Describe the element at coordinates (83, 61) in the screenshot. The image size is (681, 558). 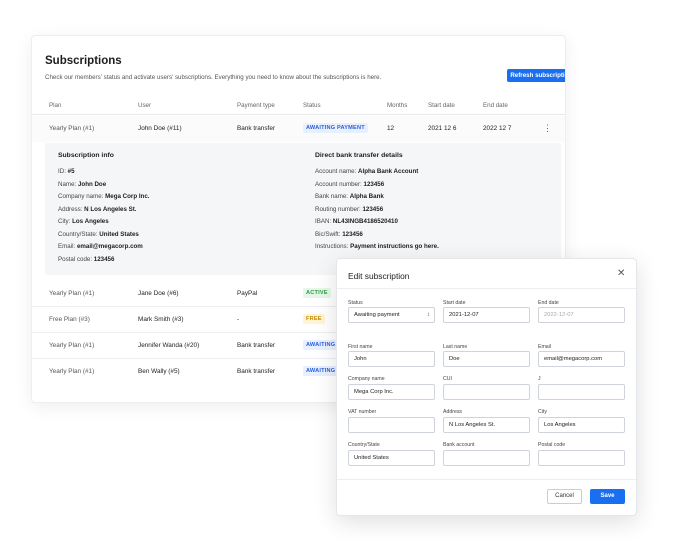
I see `page-title: Subscriptions` at that location.